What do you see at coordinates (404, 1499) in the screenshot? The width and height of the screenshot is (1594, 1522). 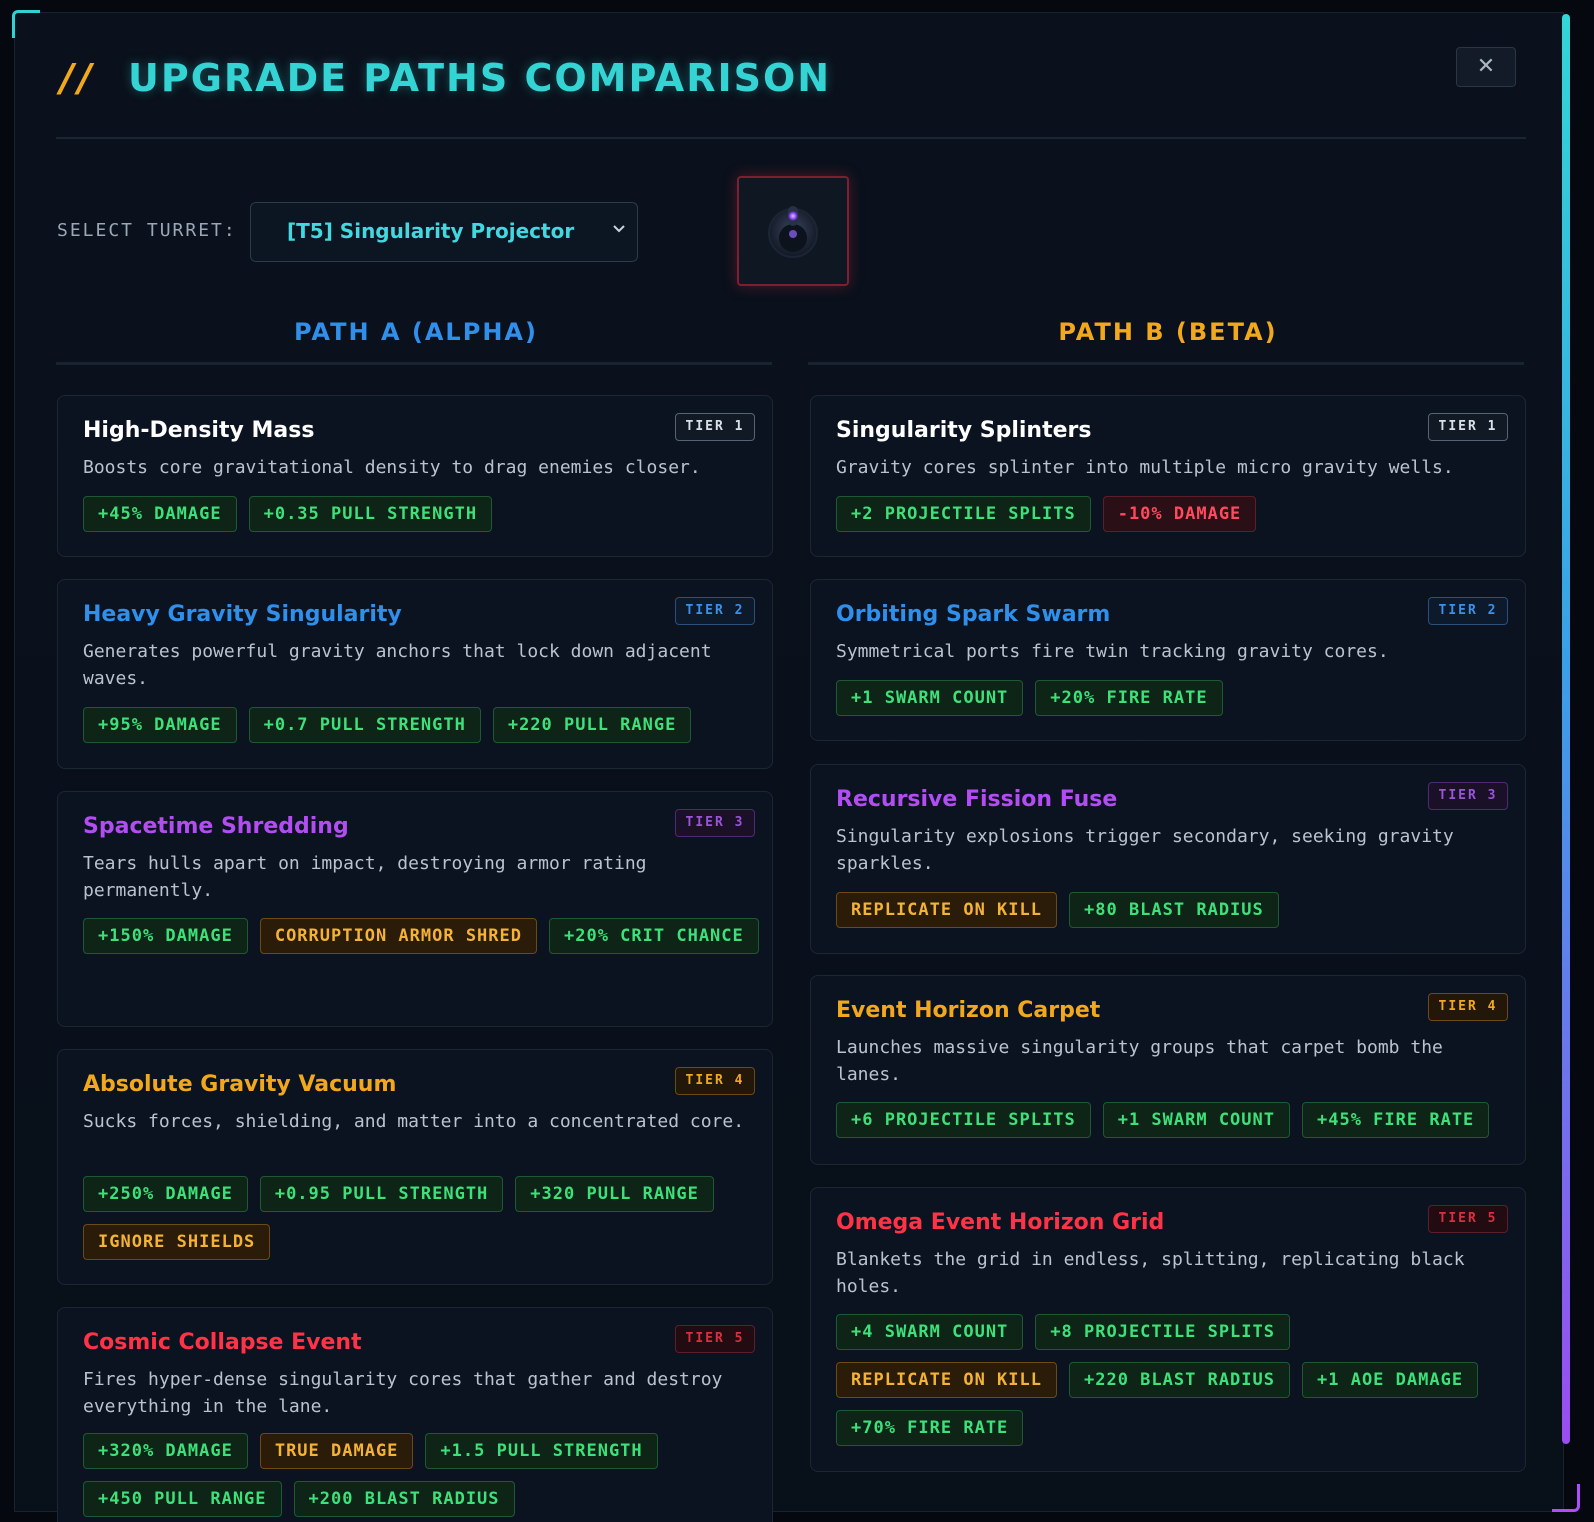 I see `stat-tag: +200 BLAST RADIUS` at bounding box center [404, 1499].